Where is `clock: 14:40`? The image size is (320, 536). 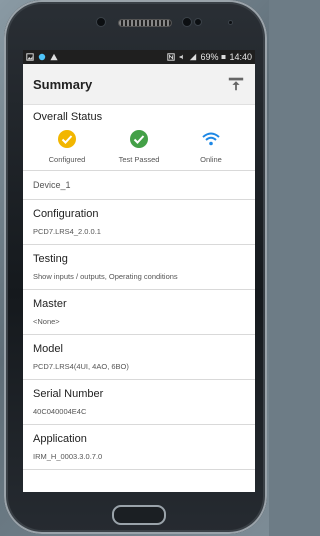 clock: 14:40 is located at coordinates (240, 57).